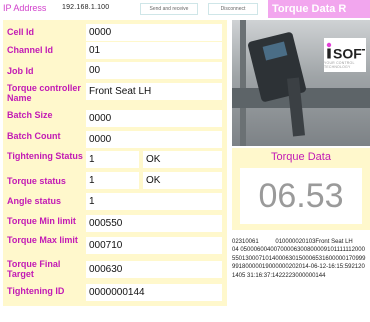 The width and height of the screenshot is (370, 322). What do you see at coordinates (112, 180) in the screenshot?
I see `torque-status-field: 1` at bounding box center [112, 180].